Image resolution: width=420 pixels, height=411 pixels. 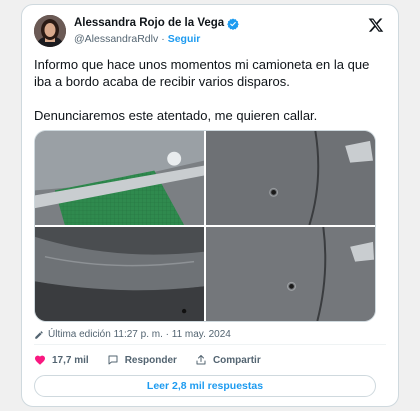 I want to click on share-button: Compartir, so click(x=228, y=360).